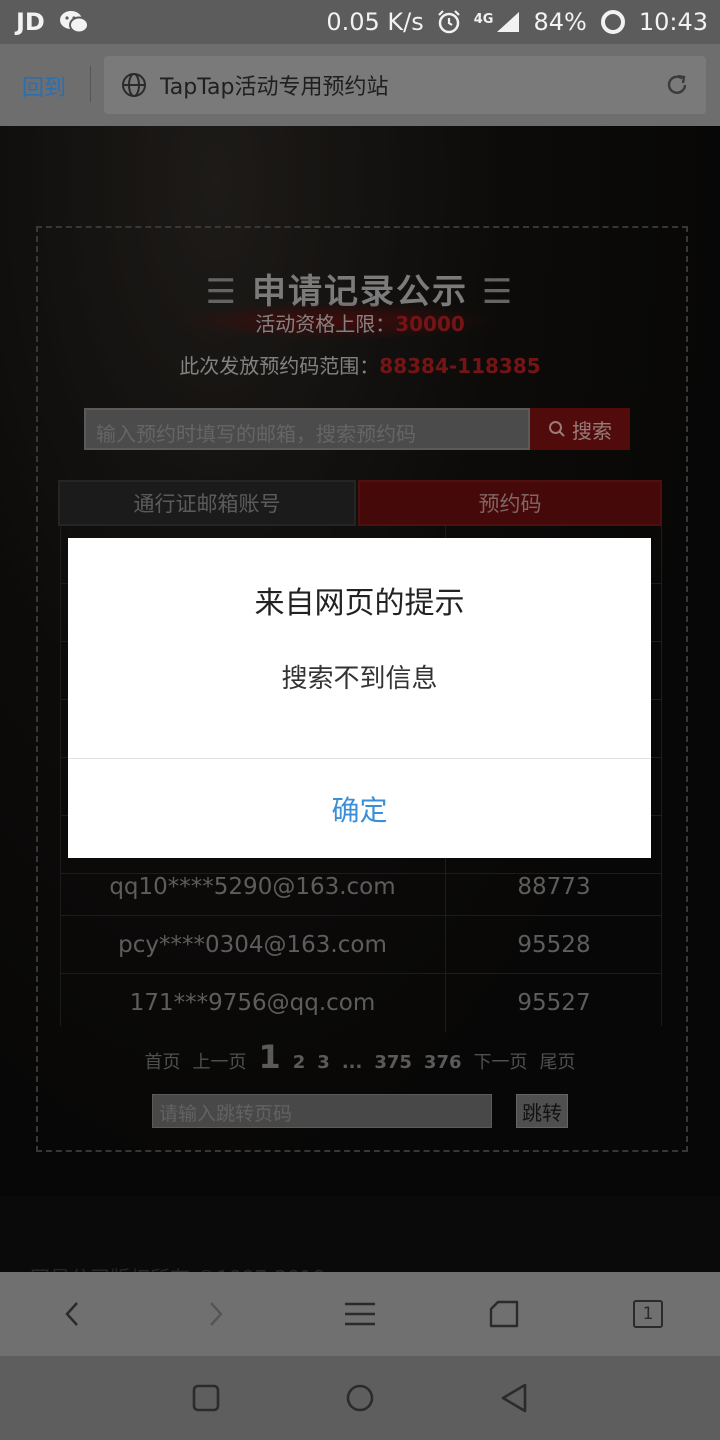  Describe the element at coordinates (375, 22) in the screenshot. I see `net-speed: 0.05 K/s` at that location.